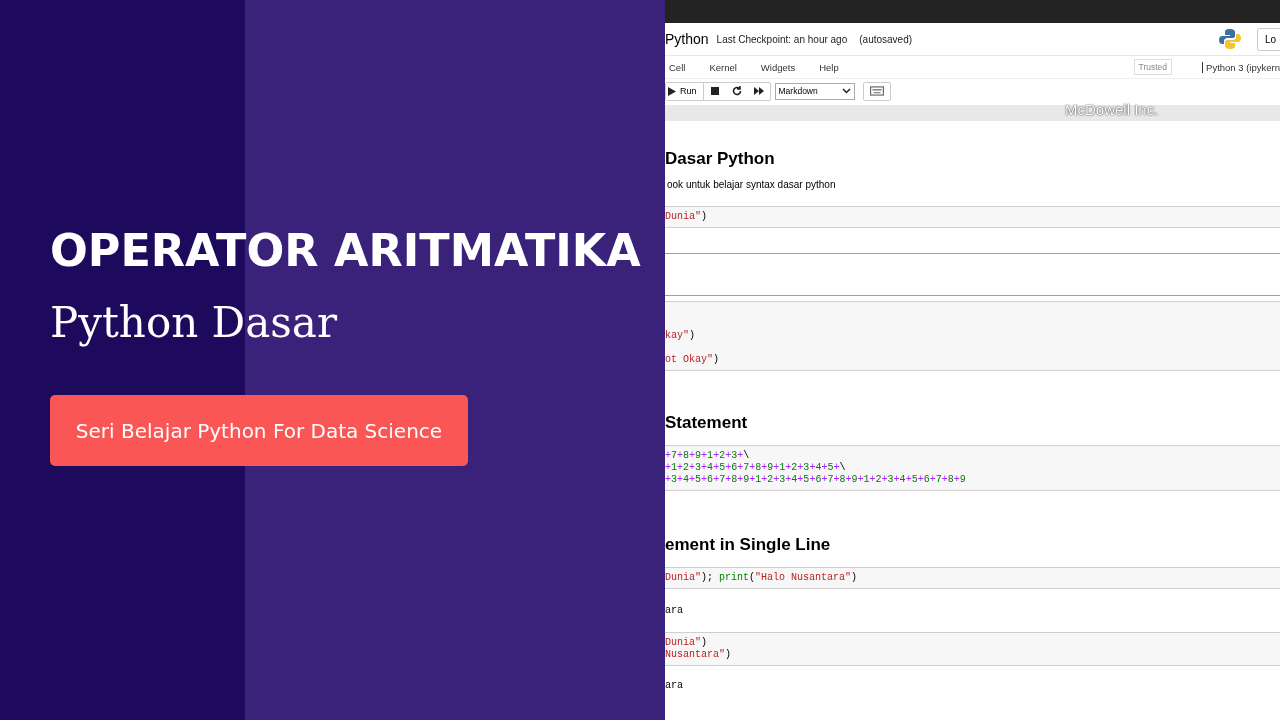 The width and height of the screenshot is (1280, 720). What do you see at coordinates (1268, 39) in the screenshot?
I see `login-button: Lo` at bounding box center [1268, 39].